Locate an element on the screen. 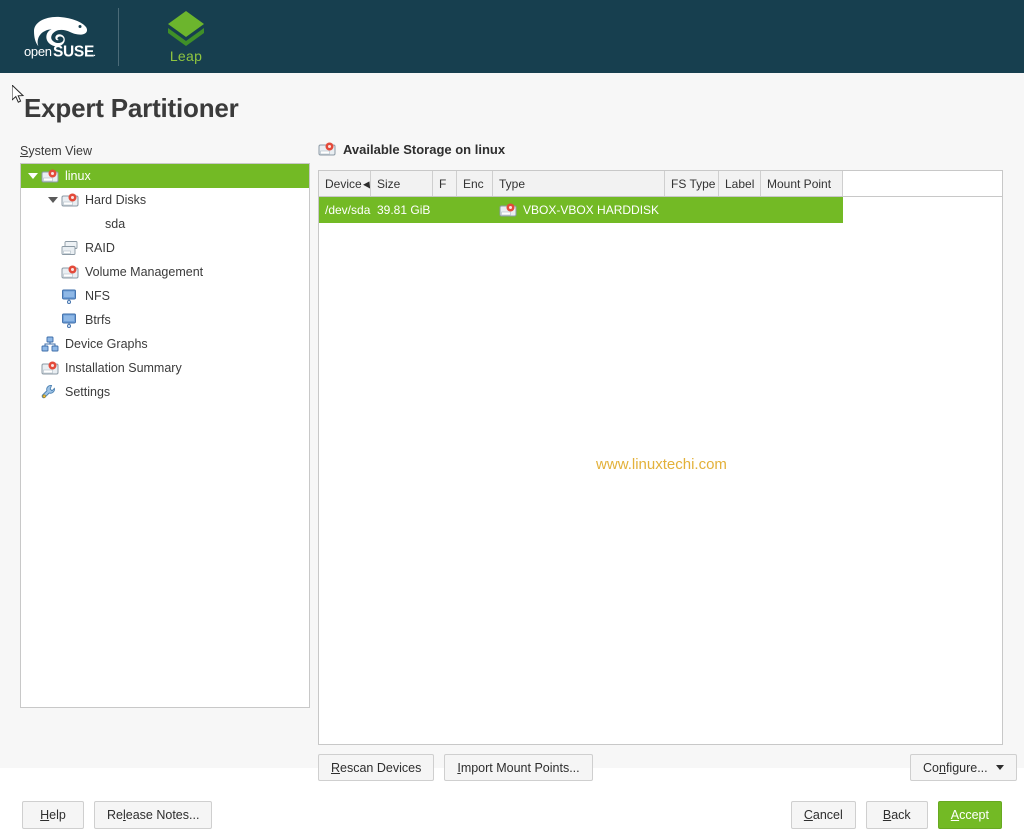  footer-right-buttons: Cancel Back Accept is located at coordinates (896, 815).